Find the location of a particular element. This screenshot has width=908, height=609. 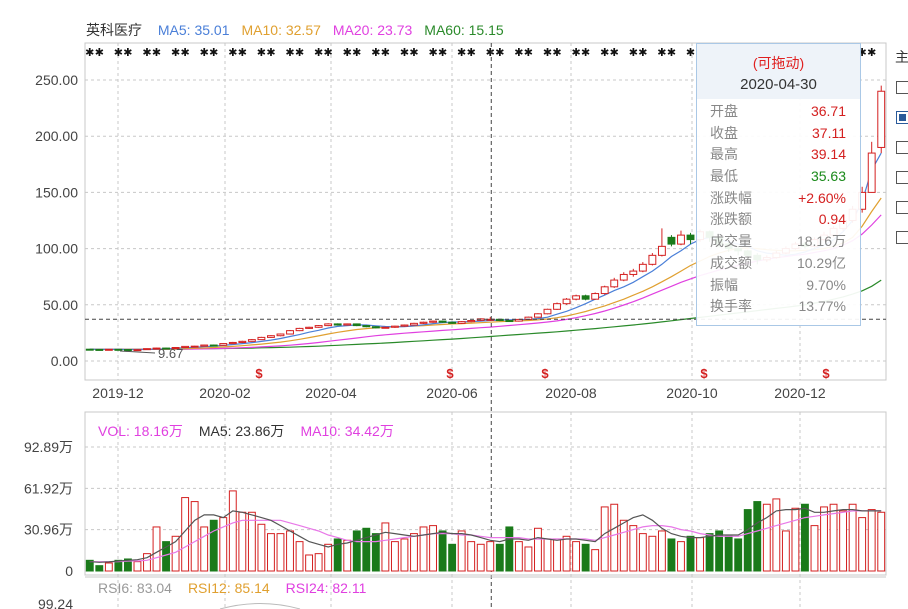

rsi-tick-label: 99.24 is located at coordinates (55, 602).